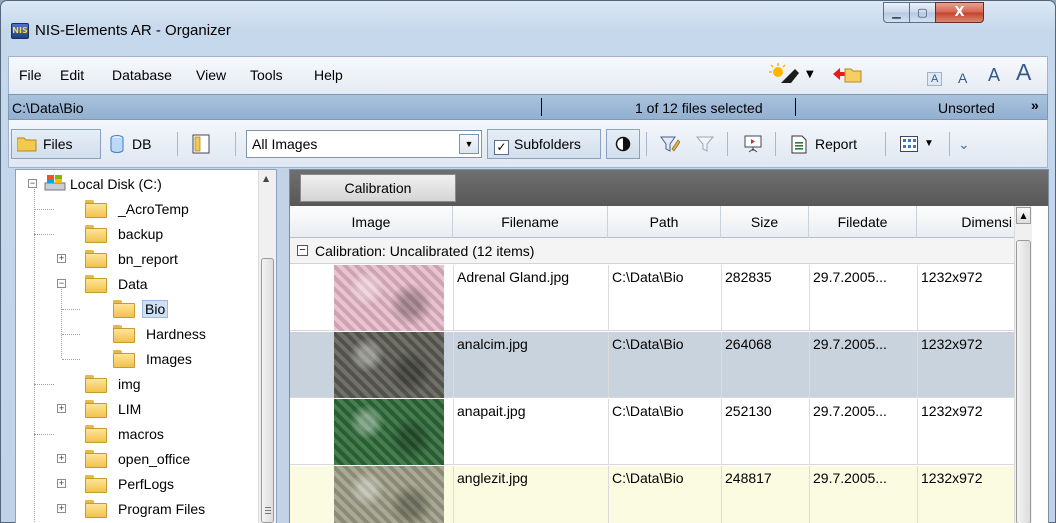  What do you see at coordinates (748, 277) in the screenshot?
I see `cell-size: 282835` at bounding box center [748, 277].